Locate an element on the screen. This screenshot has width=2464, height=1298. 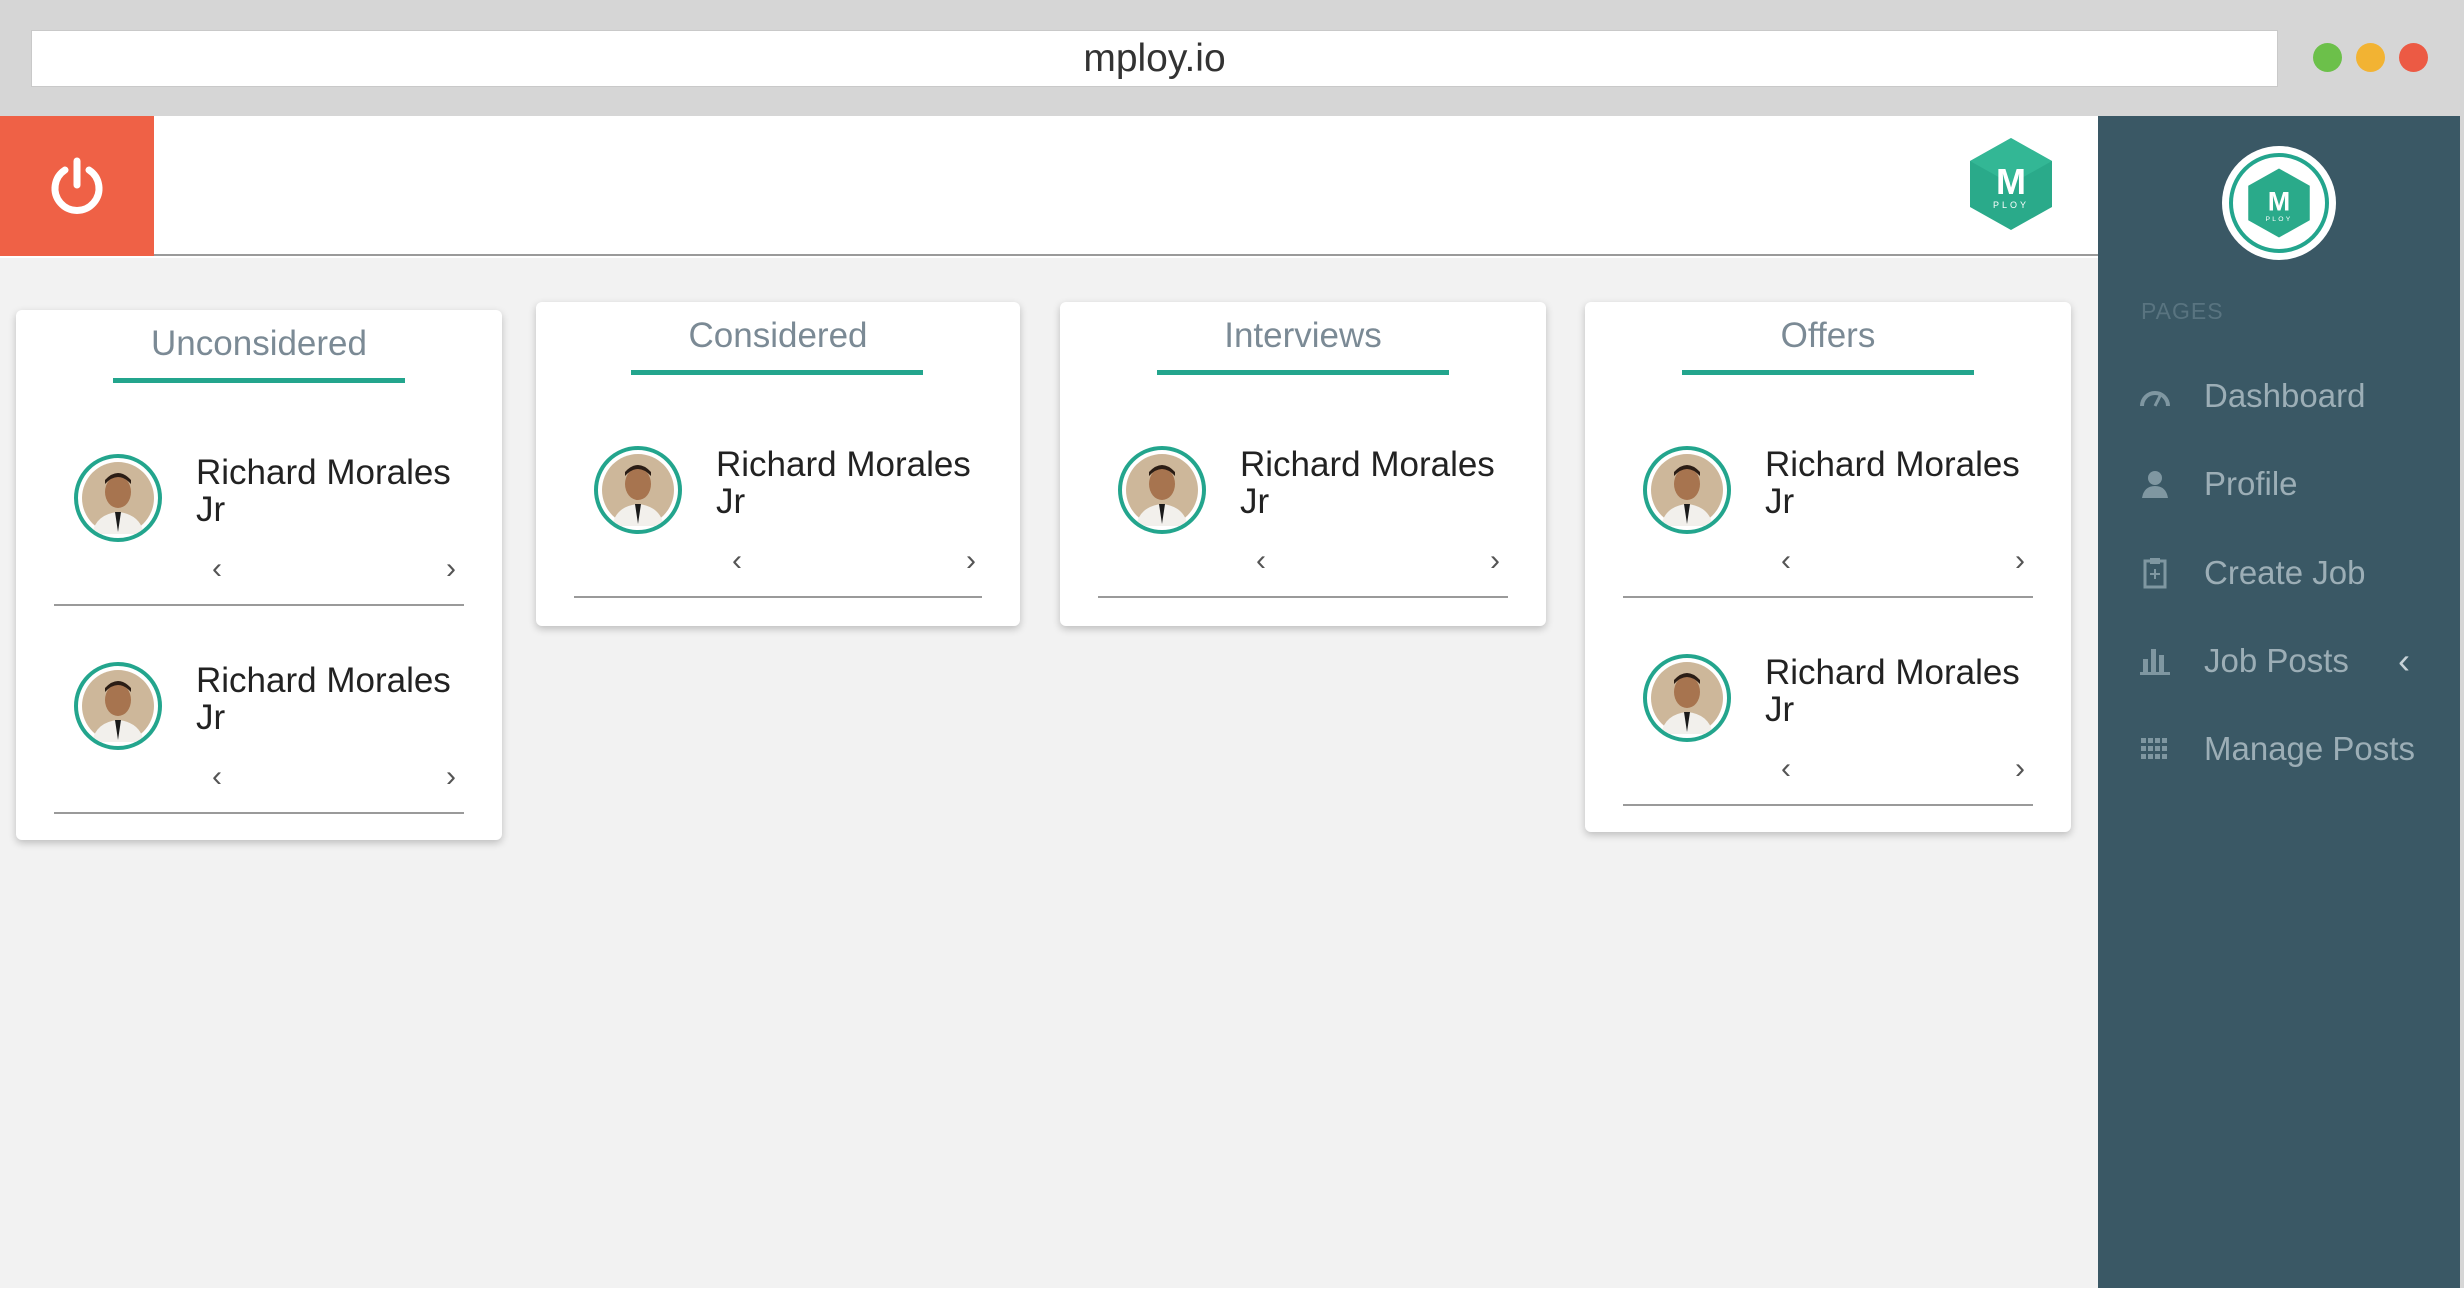
sidebar-item-profile: Profile is located at coordinates (2279, 484).